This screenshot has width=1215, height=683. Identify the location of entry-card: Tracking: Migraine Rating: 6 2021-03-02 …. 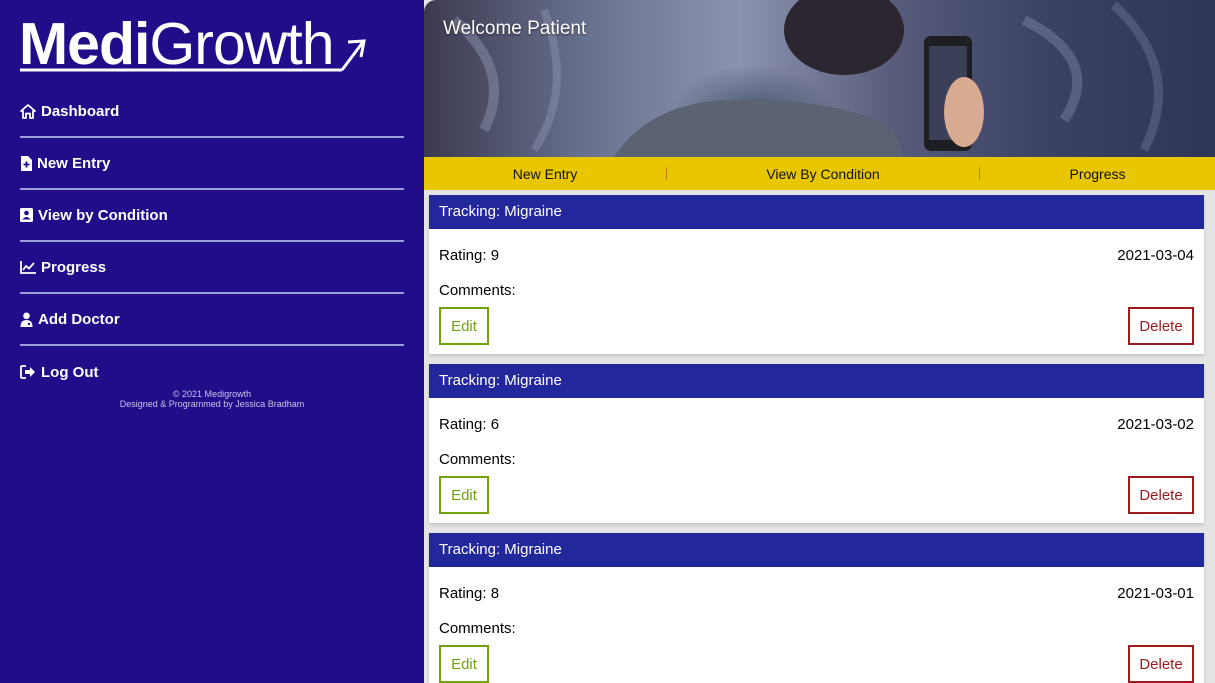
(816, 443).